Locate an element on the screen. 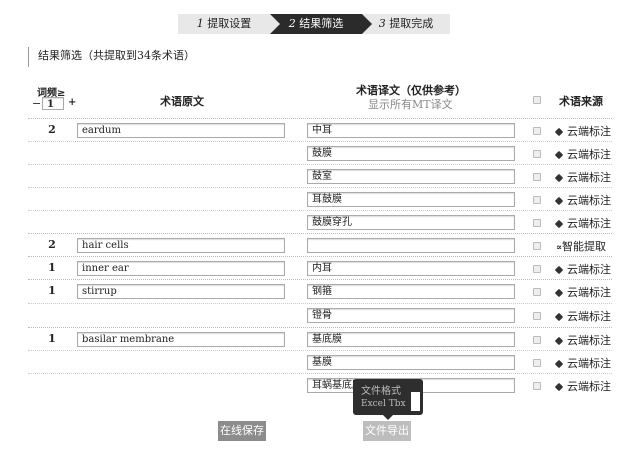 The width and height of the screenshot is (640, 456). target-term-input: 钢箍 is located at coordinates (411, 291).